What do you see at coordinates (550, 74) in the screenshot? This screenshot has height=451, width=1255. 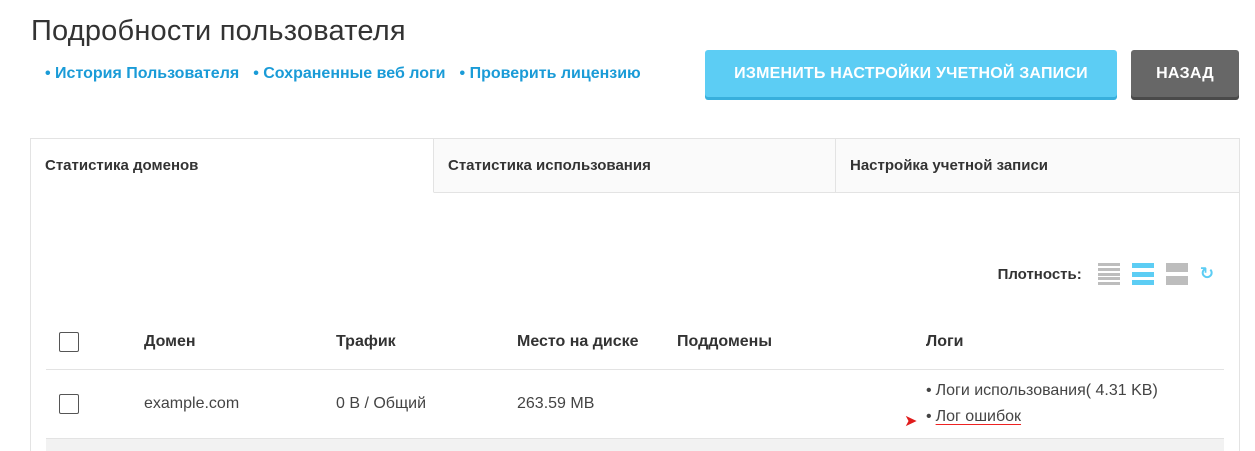 I see `check-license-link: • Проверить лицензию` at bounding box center [550, 74].